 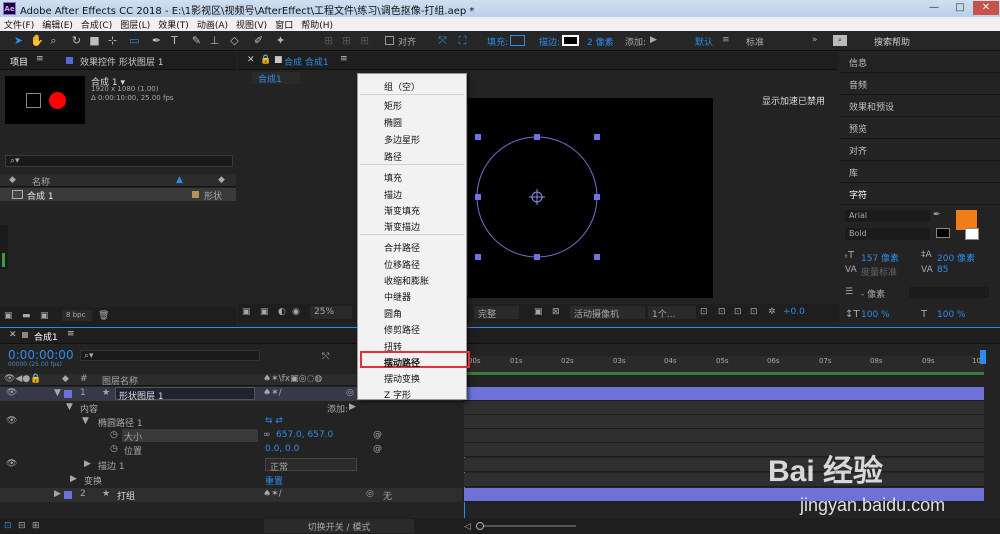 What do you see at coordinates (134, 40) in the screenshot?
I see `rectangle-tool-icon: ▭` at bounding box center [134, 40].